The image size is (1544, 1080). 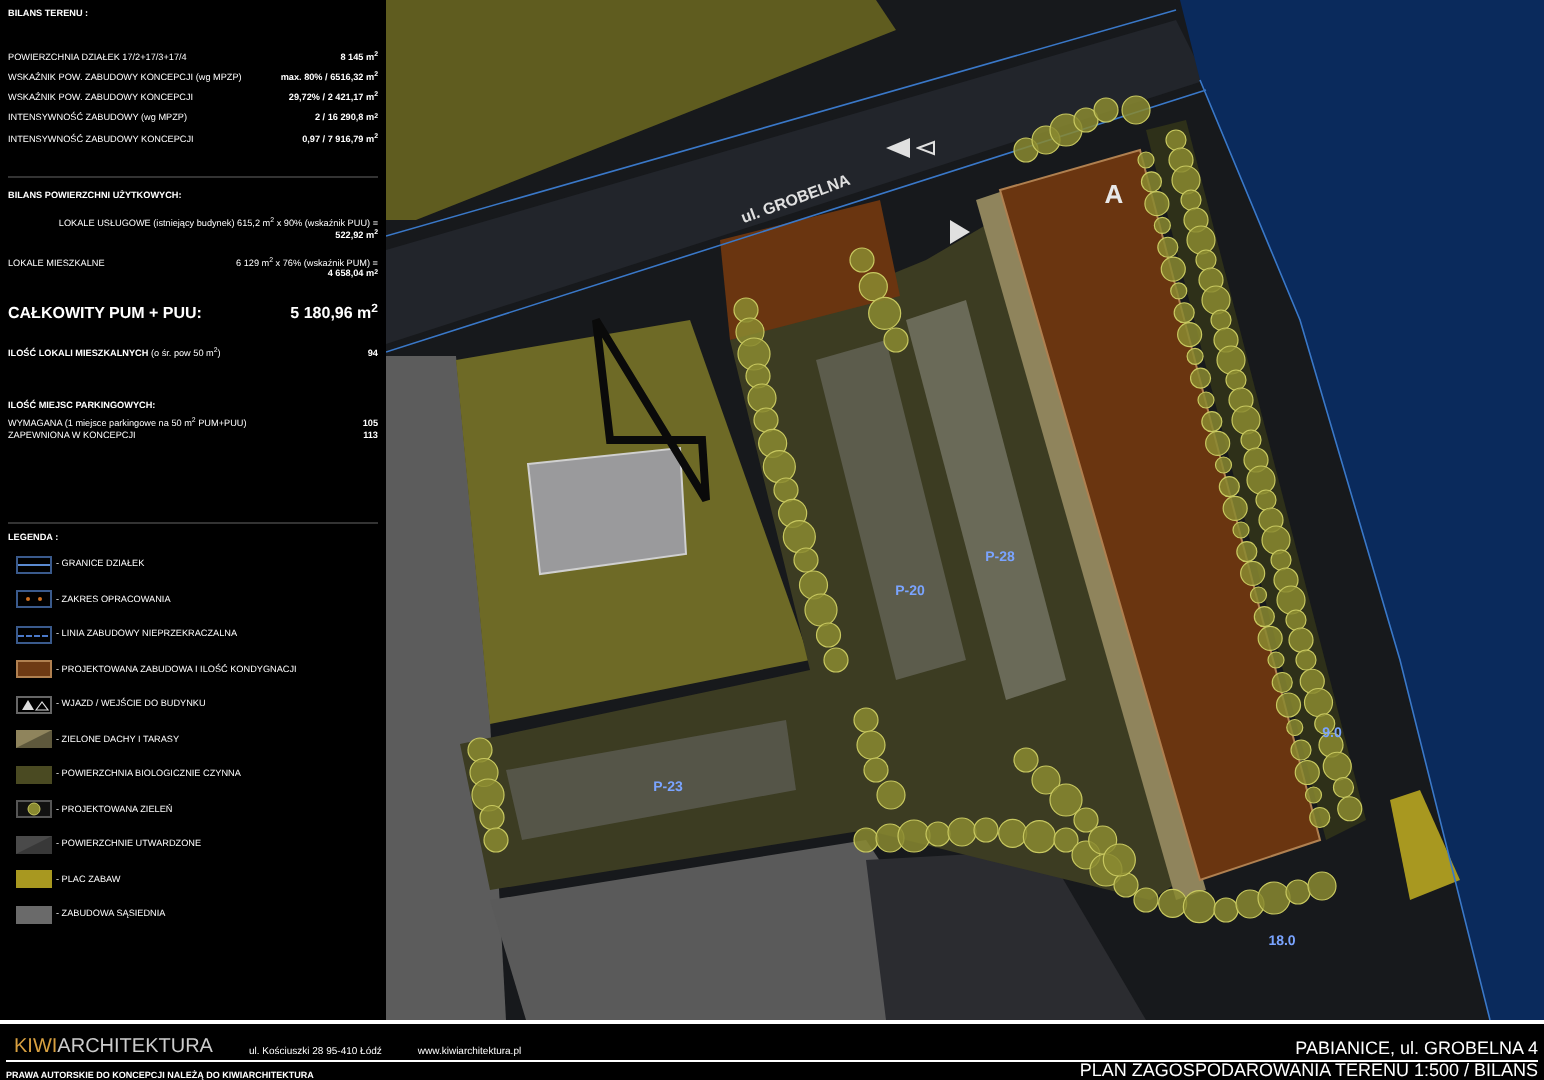 What do you see at coordinates (334, 314) in the screenshot?
I see `total-value: 5 180,96 m$^{2}$` at bounding box center [334, 314].